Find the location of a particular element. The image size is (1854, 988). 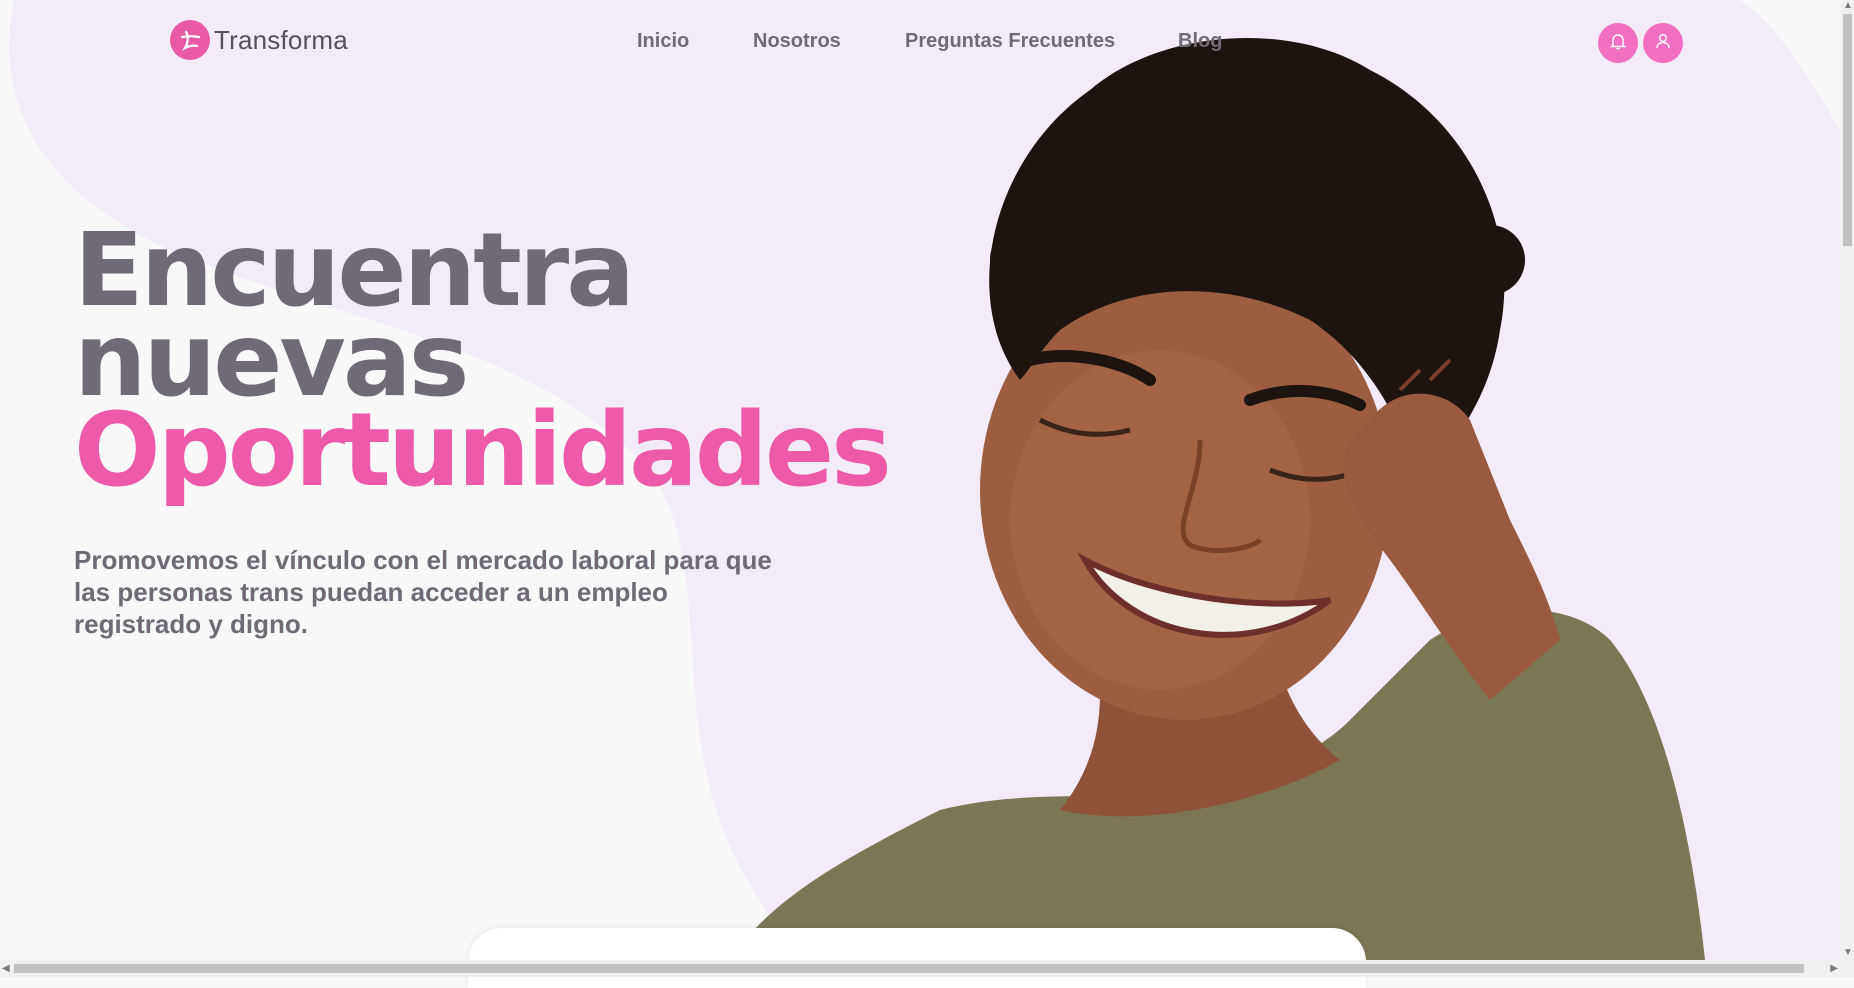

brand-logo: Transforma is located at coordinates (259, 40).